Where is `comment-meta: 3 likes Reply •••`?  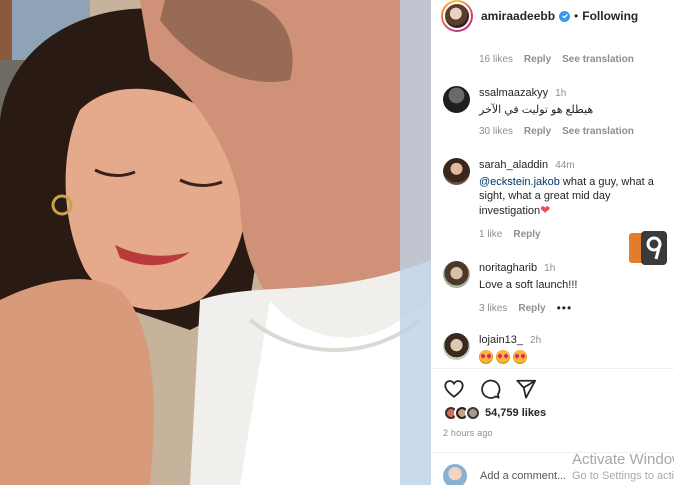
comment-meta: 3 likes Reply ••• is located at coordinates (531, 308).